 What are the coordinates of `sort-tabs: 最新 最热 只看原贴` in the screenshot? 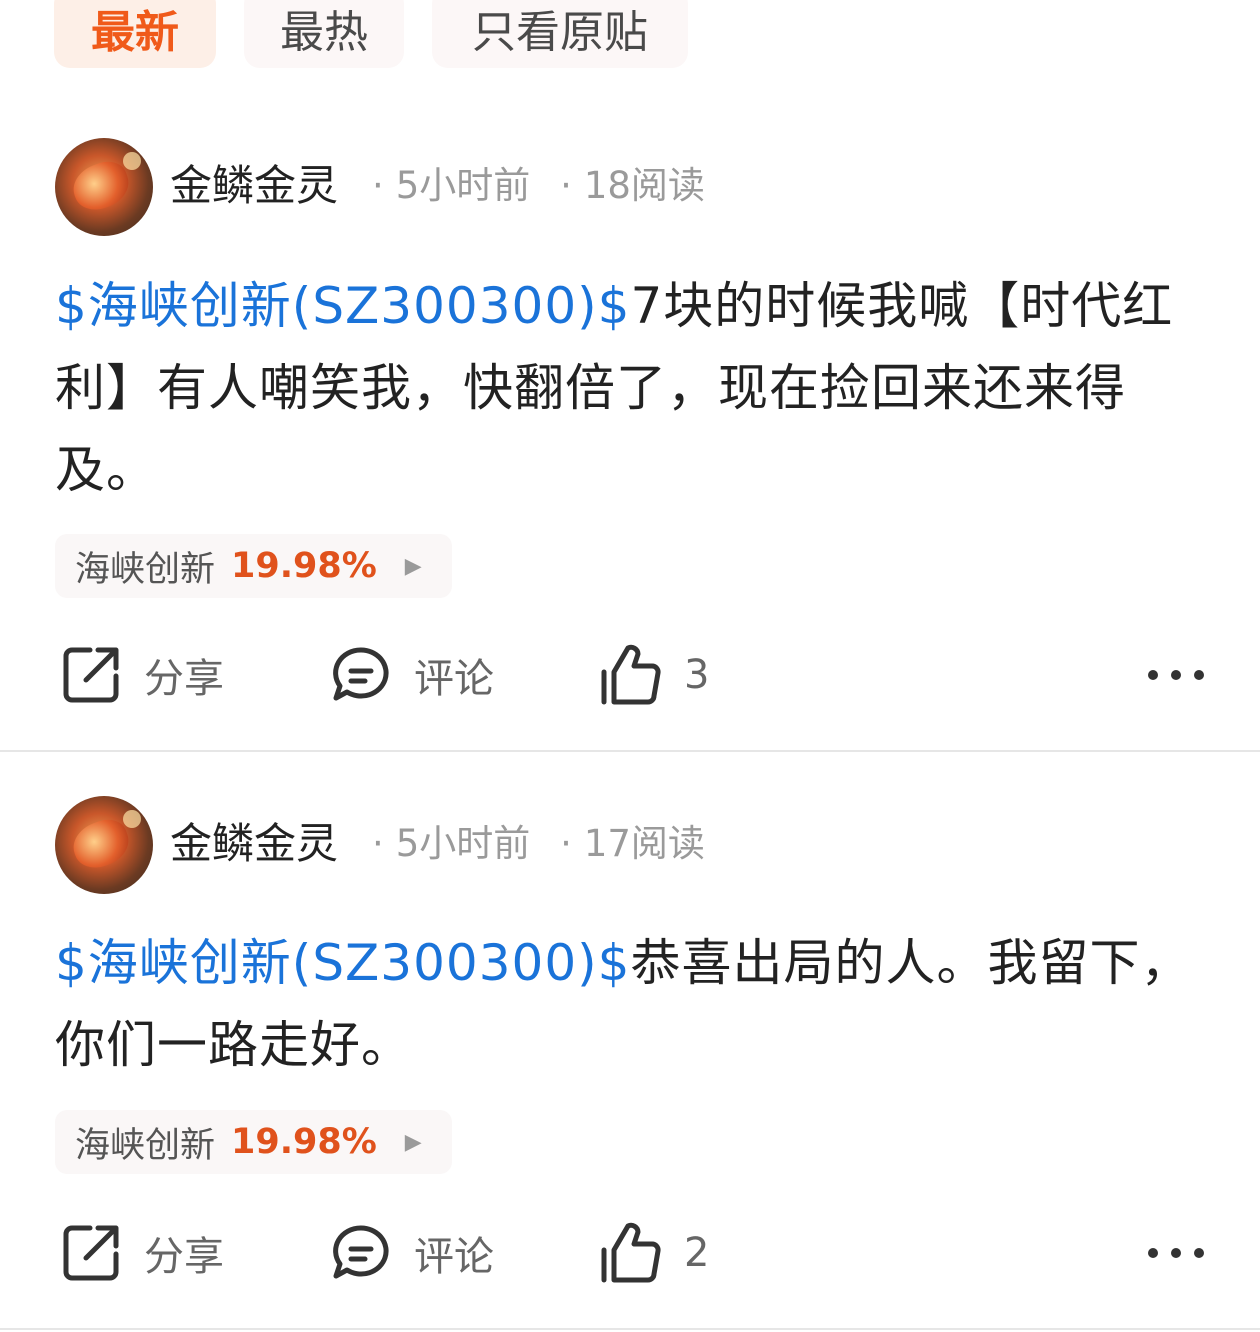 It's located at (630, 40).